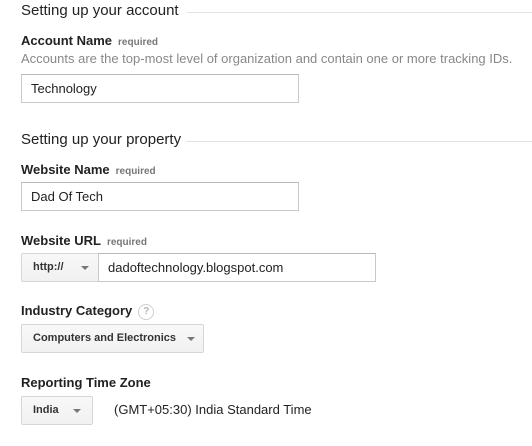 The height and width of the screenshot is (446, 532). I want to click on time-zone-country-value: India, so click(46, 410).